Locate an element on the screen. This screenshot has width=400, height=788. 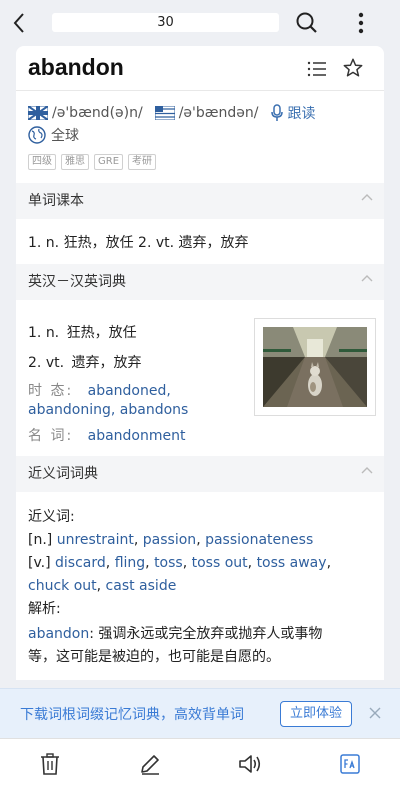
abandoned-building-cat-image is located at coordinates (315, 367).